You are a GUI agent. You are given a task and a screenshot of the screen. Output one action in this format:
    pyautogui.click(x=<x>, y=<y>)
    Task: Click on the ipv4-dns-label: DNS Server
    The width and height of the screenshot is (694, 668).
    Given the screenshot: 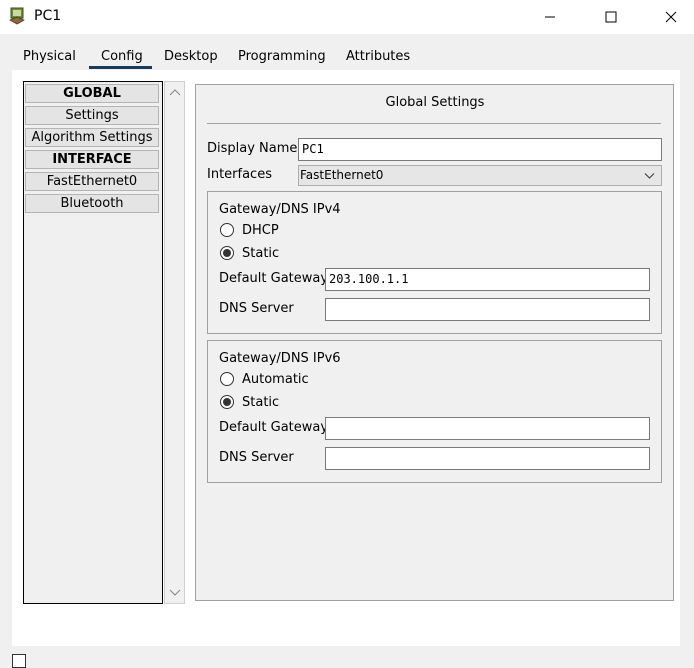 What is the action you would take?
    pyautogui.click(x=256, y=308)
    